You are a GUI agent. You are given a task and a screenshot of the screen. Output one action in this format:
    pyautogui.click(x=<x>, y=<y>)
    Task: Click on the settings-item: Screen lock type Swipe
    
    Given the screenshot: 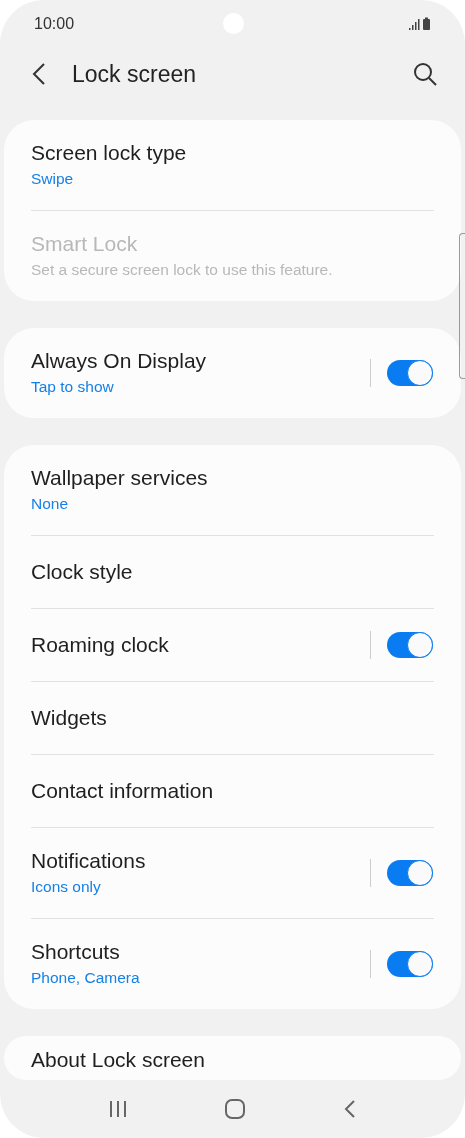 What is the action you would take?
    pyautogui.click(x=232, y=164)
    